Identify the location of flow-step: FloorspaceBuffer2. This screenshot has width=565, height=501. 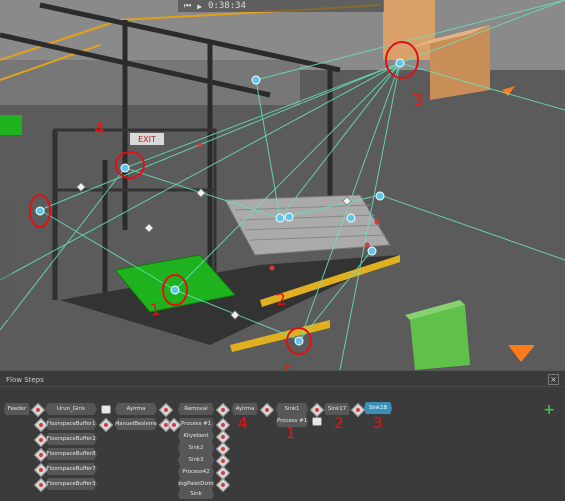
(71, 439).